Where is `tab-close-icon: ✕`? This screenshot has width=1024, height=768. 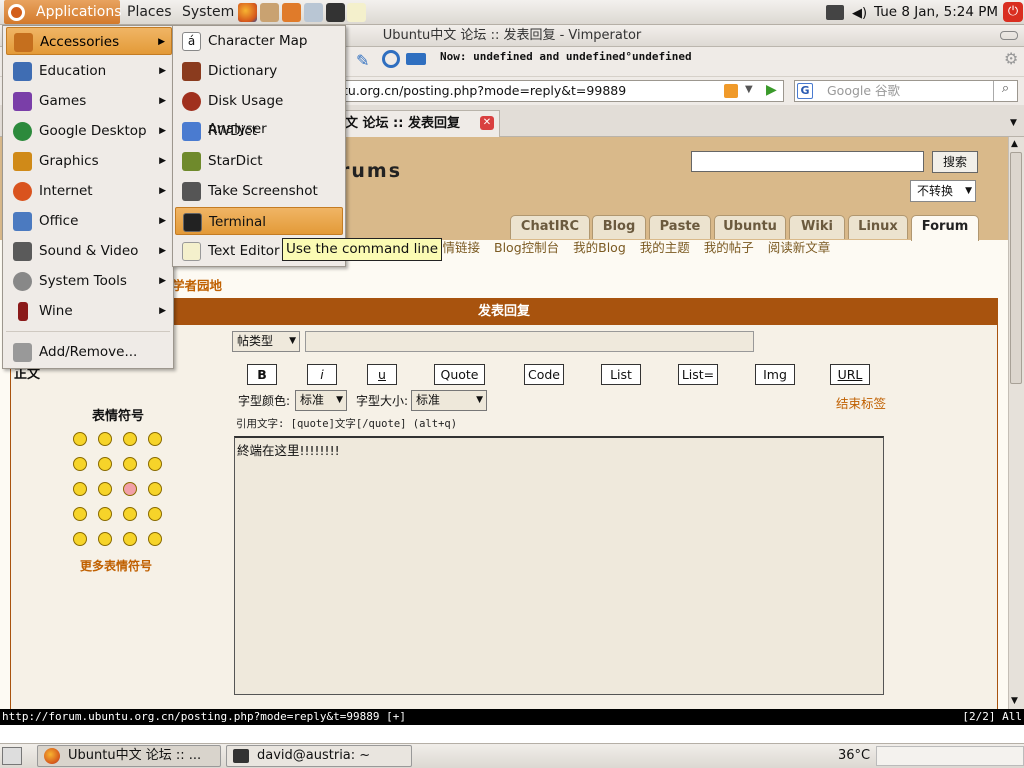
tab-close-icon: ✕ is located at coordinates (487, 123).